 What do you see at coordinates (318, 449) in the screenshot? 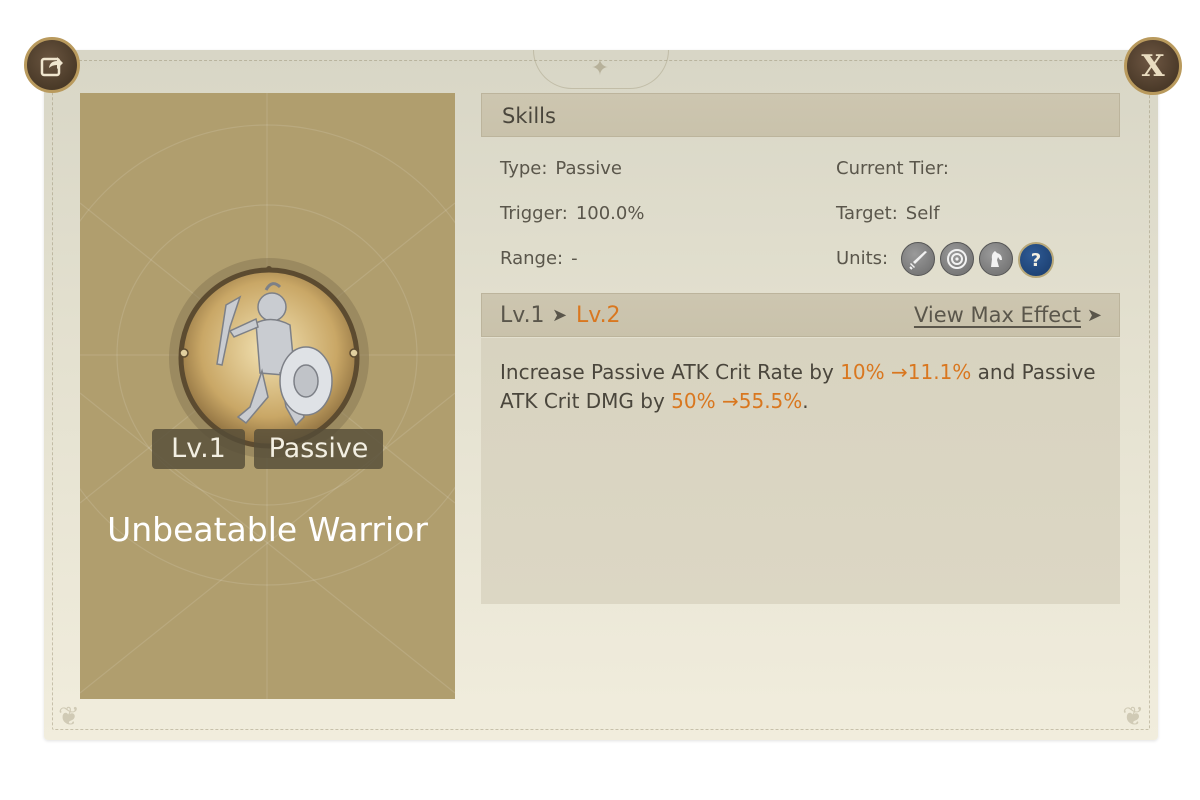
I see `skill-type-badge: Passive` at bounding box center [318, 449].